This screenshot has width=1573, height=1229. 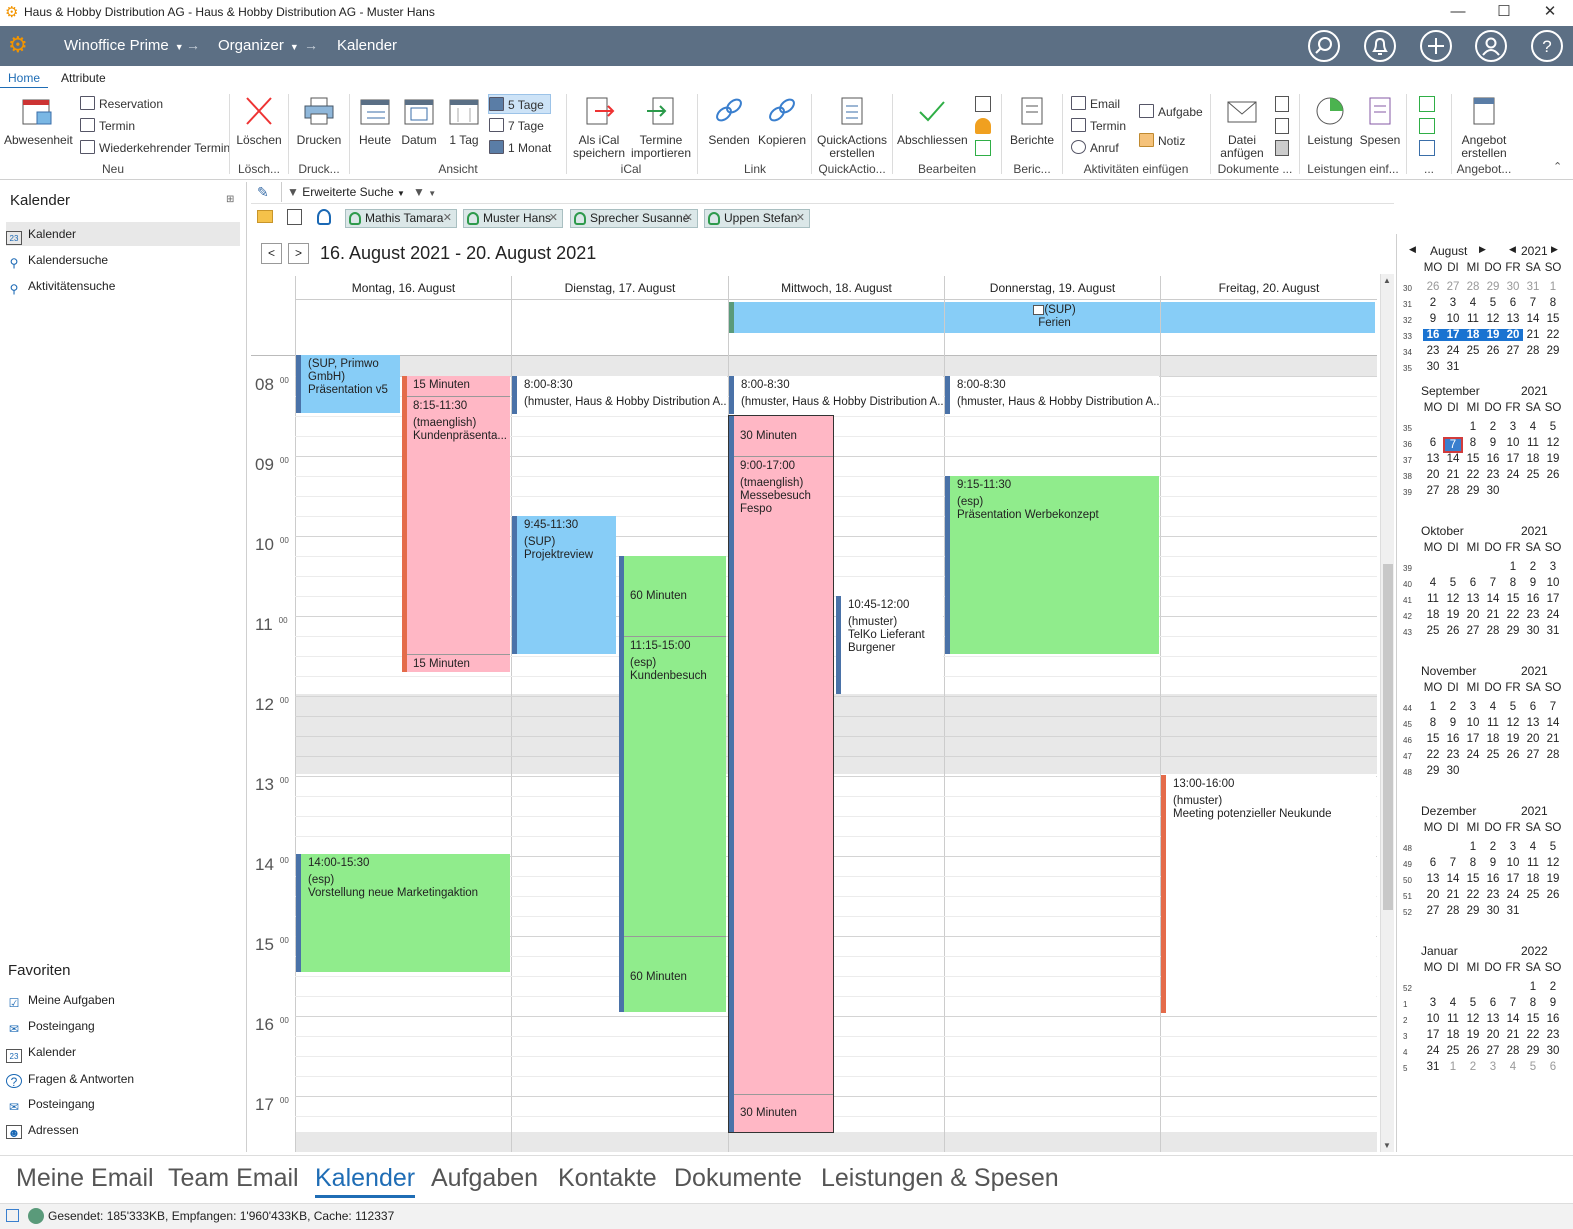 I want to click on vertical-scrollbar: ▲ ▼, so click(x=1387, y=713).